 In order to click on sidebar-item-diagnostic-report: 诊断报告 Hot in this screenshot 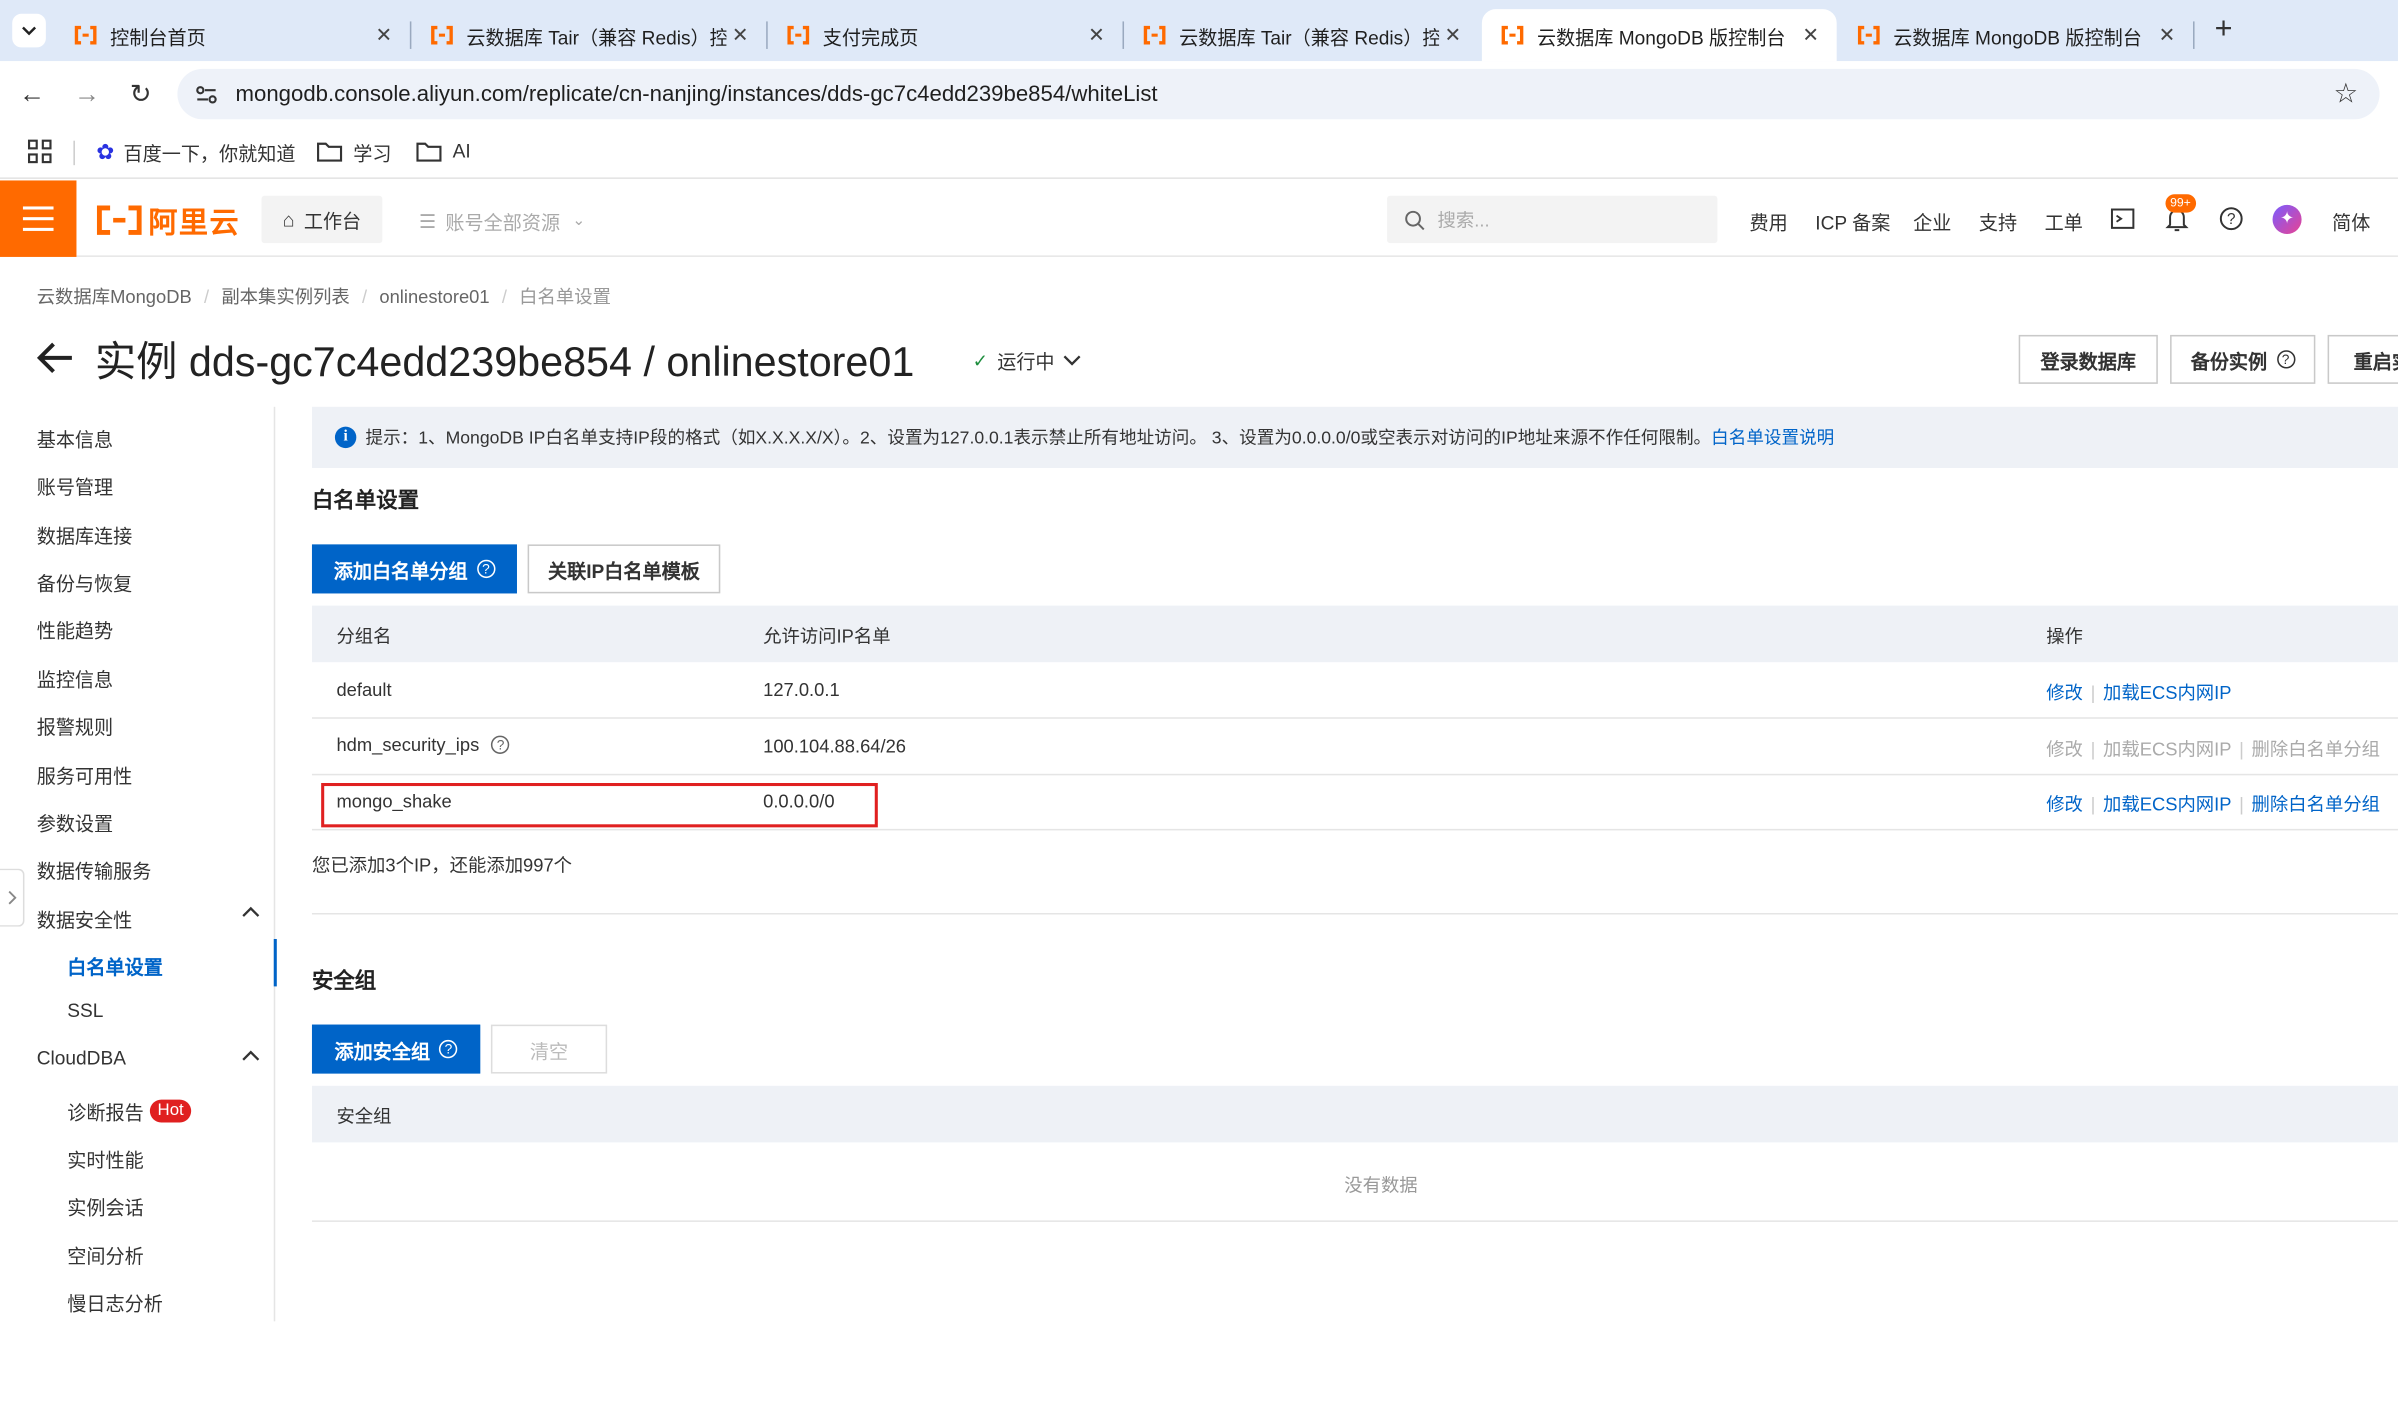, I will do `click(129, 1111)`.